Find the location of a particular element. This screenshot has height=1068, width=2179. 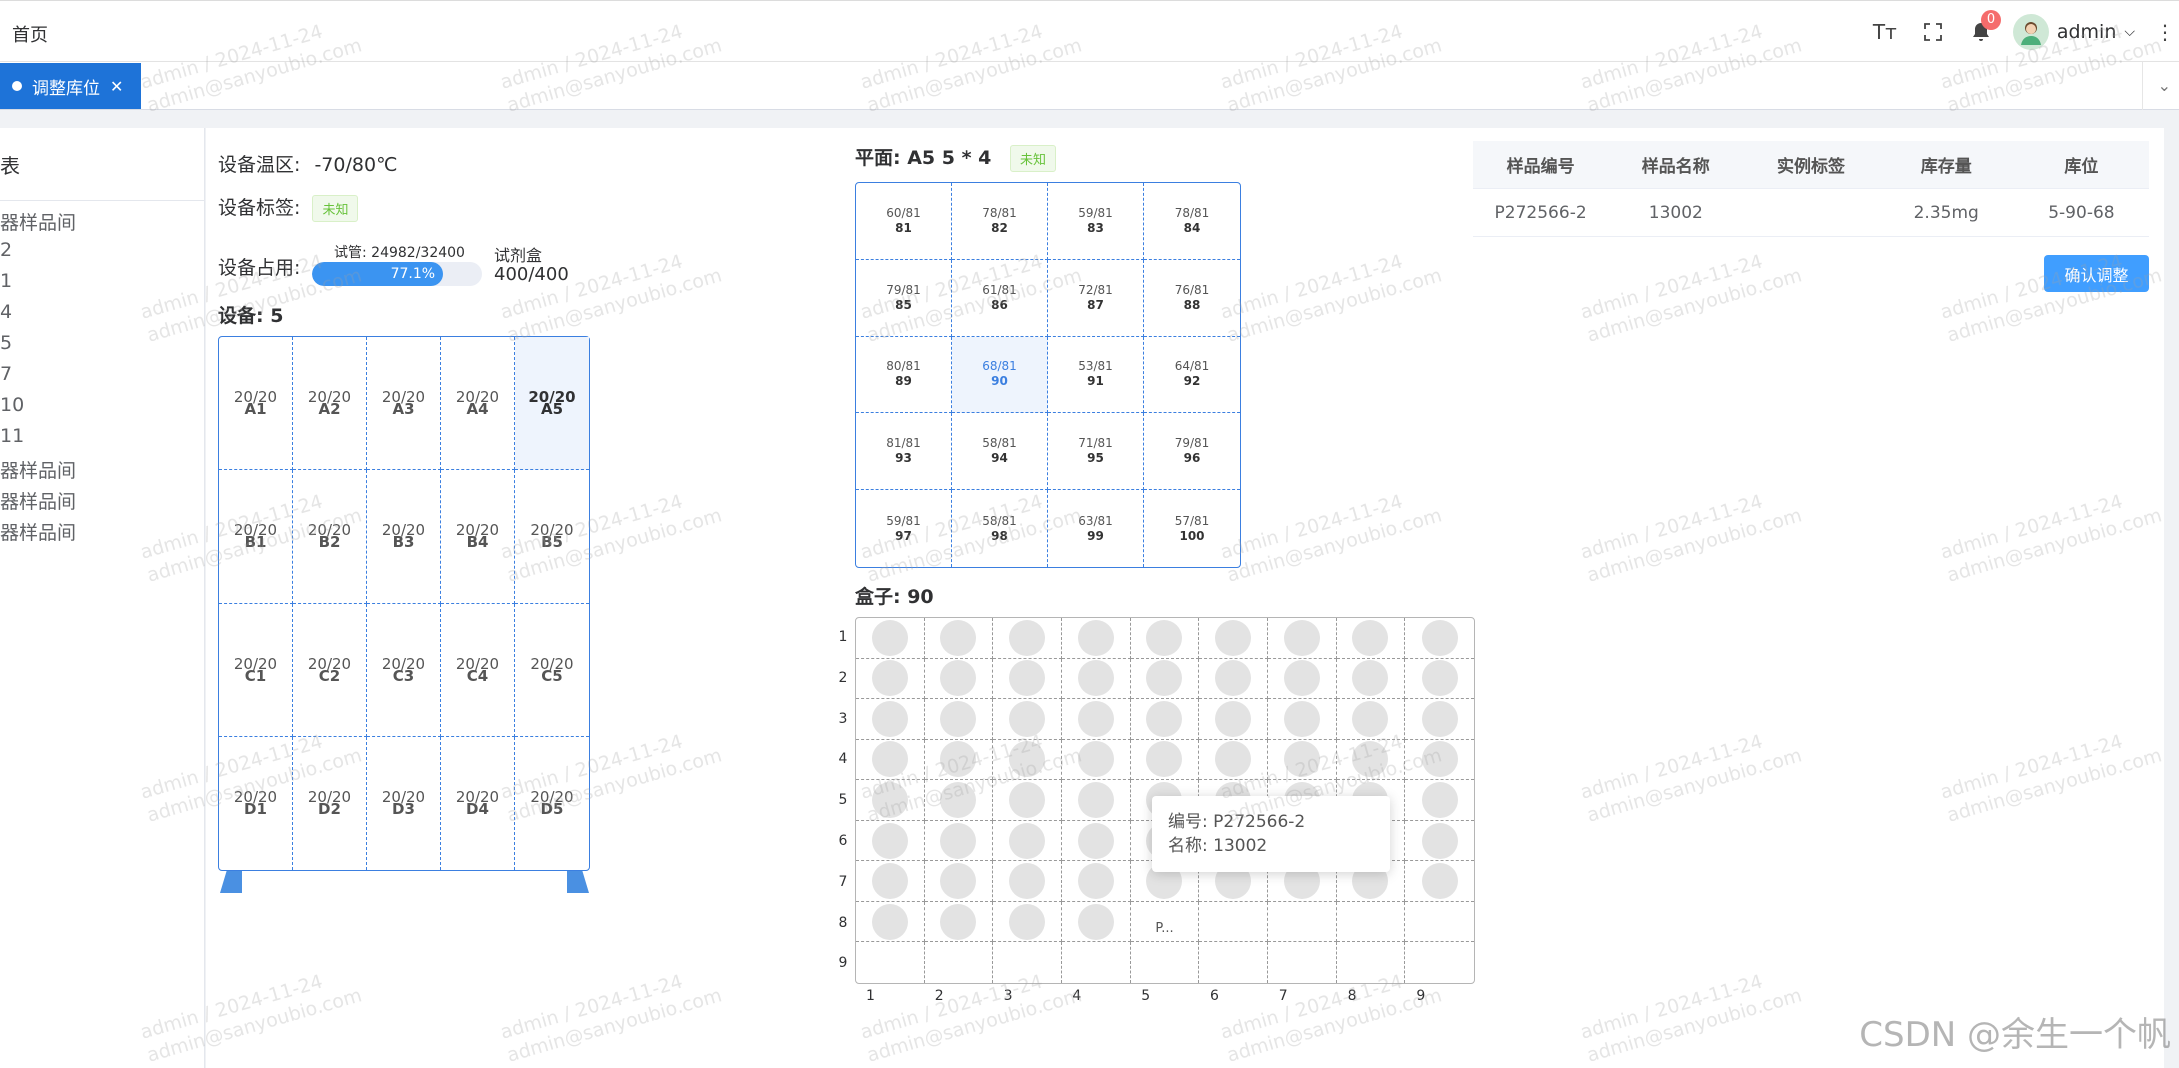

device-cell: 20/20 A2 is located at coordinates (330, 404).